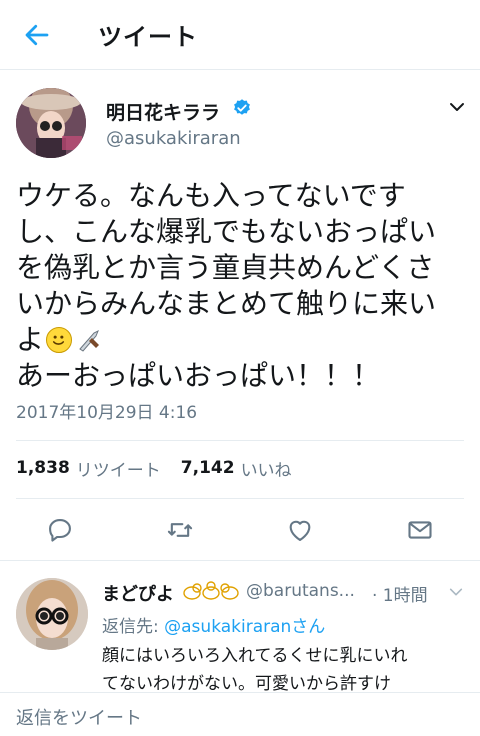 The height and width of the screenshot is (736, 480). What do you see at coordinates (242, 107) in the screenshot?
I see `verified-badge-icon` at bounding box center [242, 107].